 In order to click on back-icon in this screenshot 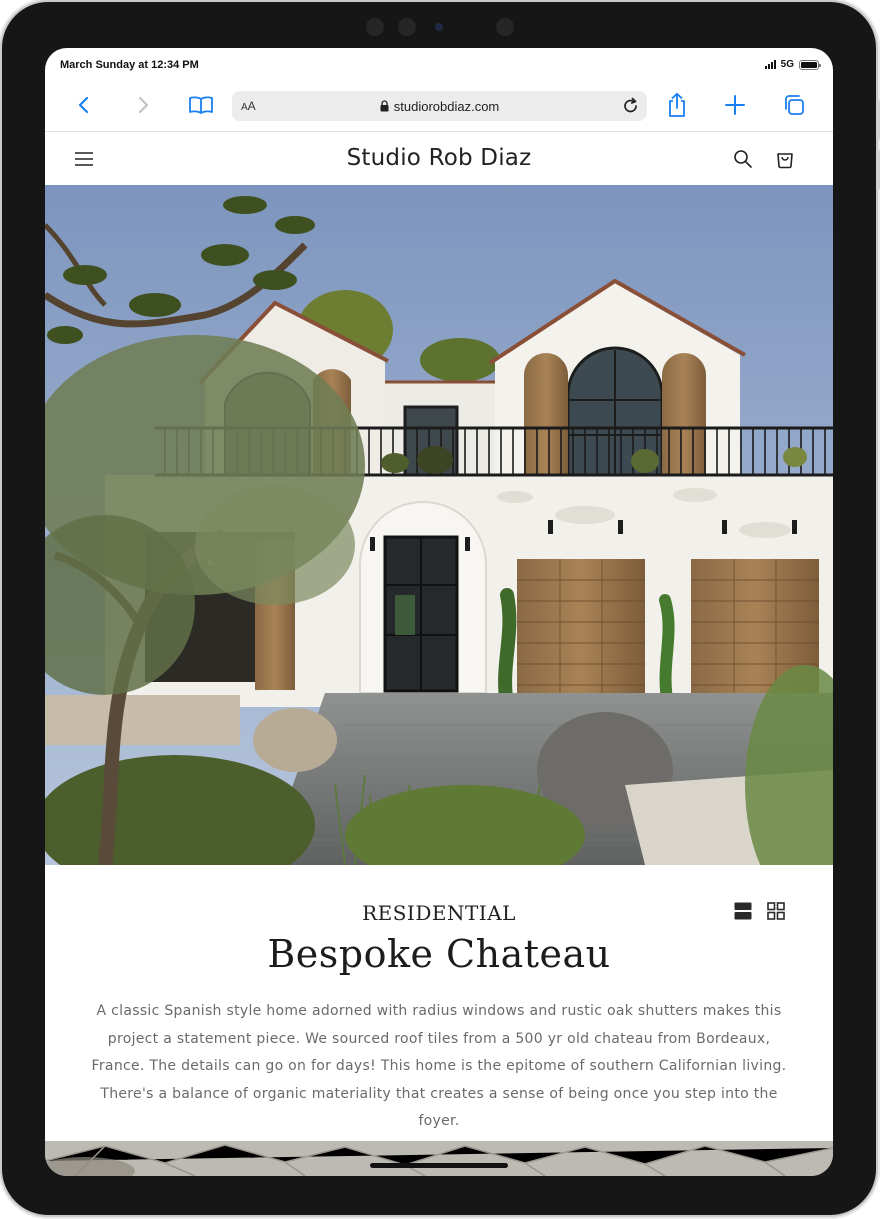, I will do `click(84, 105)`.